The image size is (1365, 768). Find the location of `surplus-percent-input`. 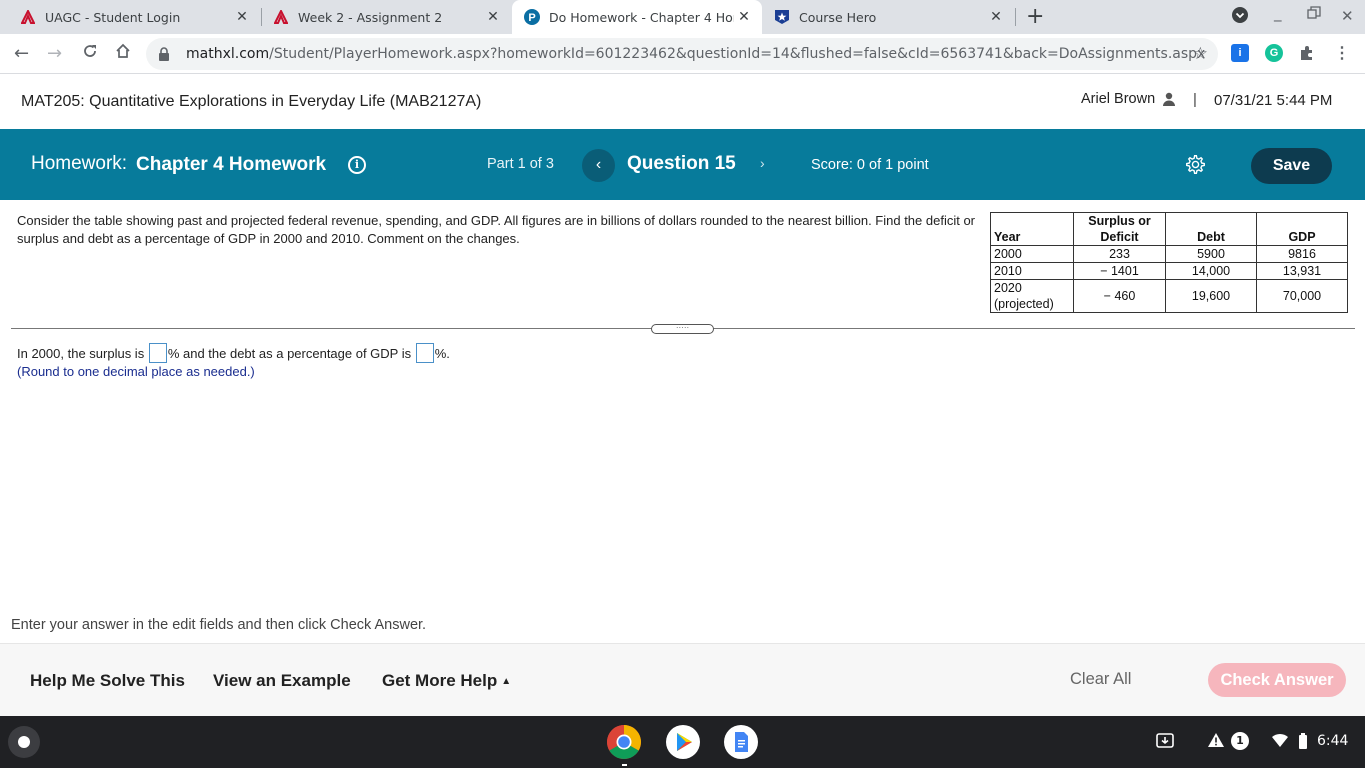

surplus-percent-input is located at coordinates (157, 353).